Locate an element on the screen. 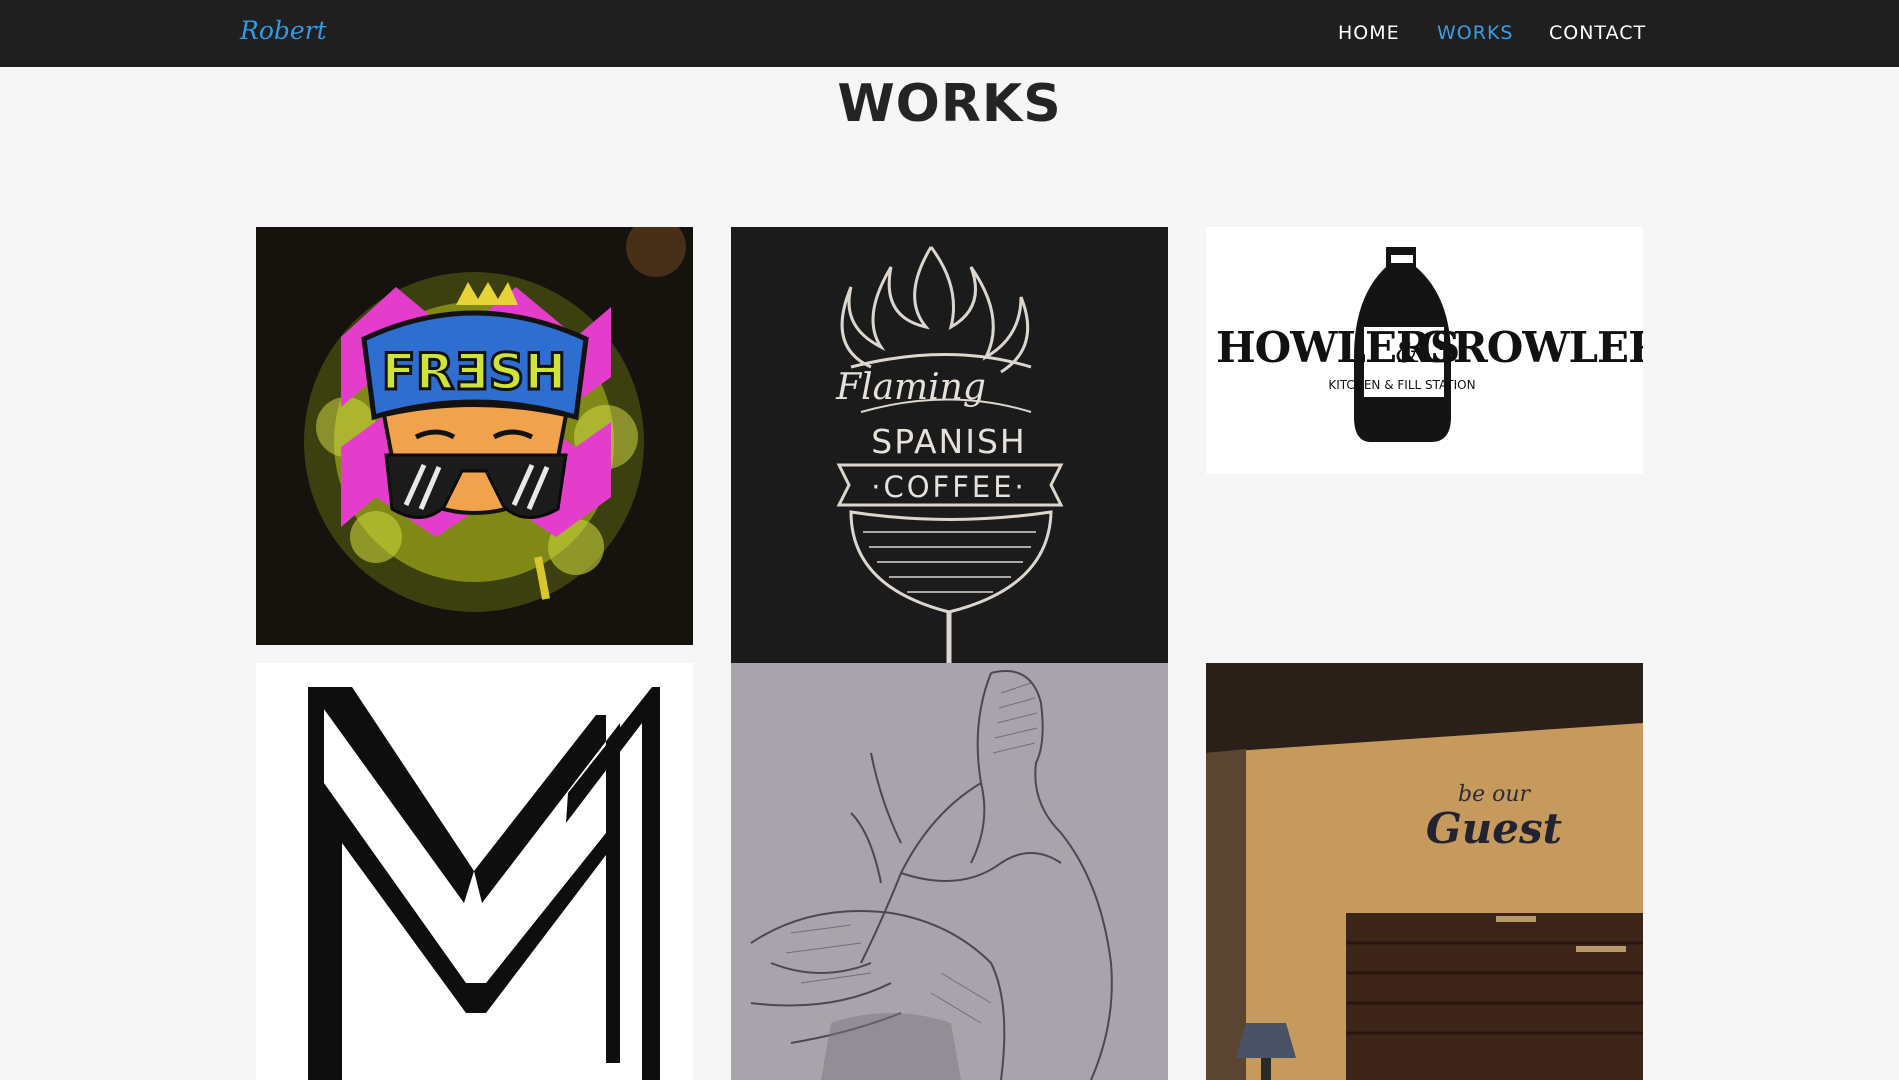  m-monogram-logo is located at coordinates (474, 871).